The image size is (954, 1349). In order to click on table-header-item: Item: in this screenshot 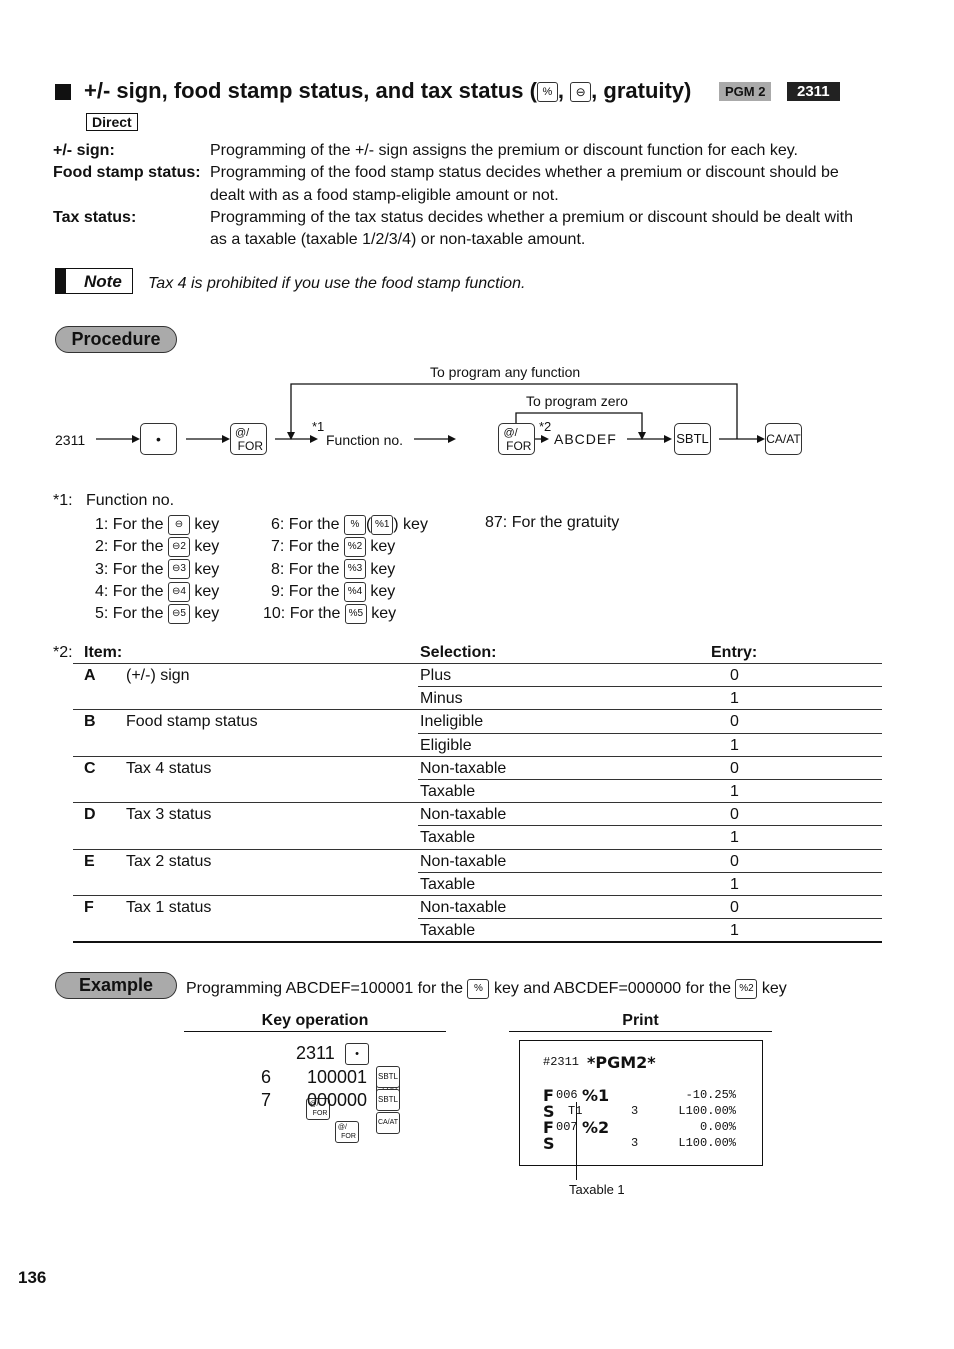, I will do `click(103, 652)`.